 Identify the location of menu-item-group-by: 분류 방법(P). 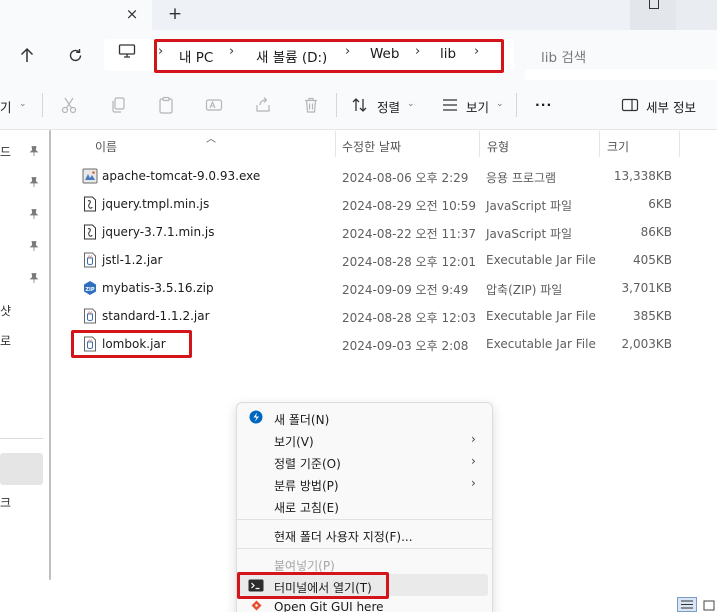
(306, 485).